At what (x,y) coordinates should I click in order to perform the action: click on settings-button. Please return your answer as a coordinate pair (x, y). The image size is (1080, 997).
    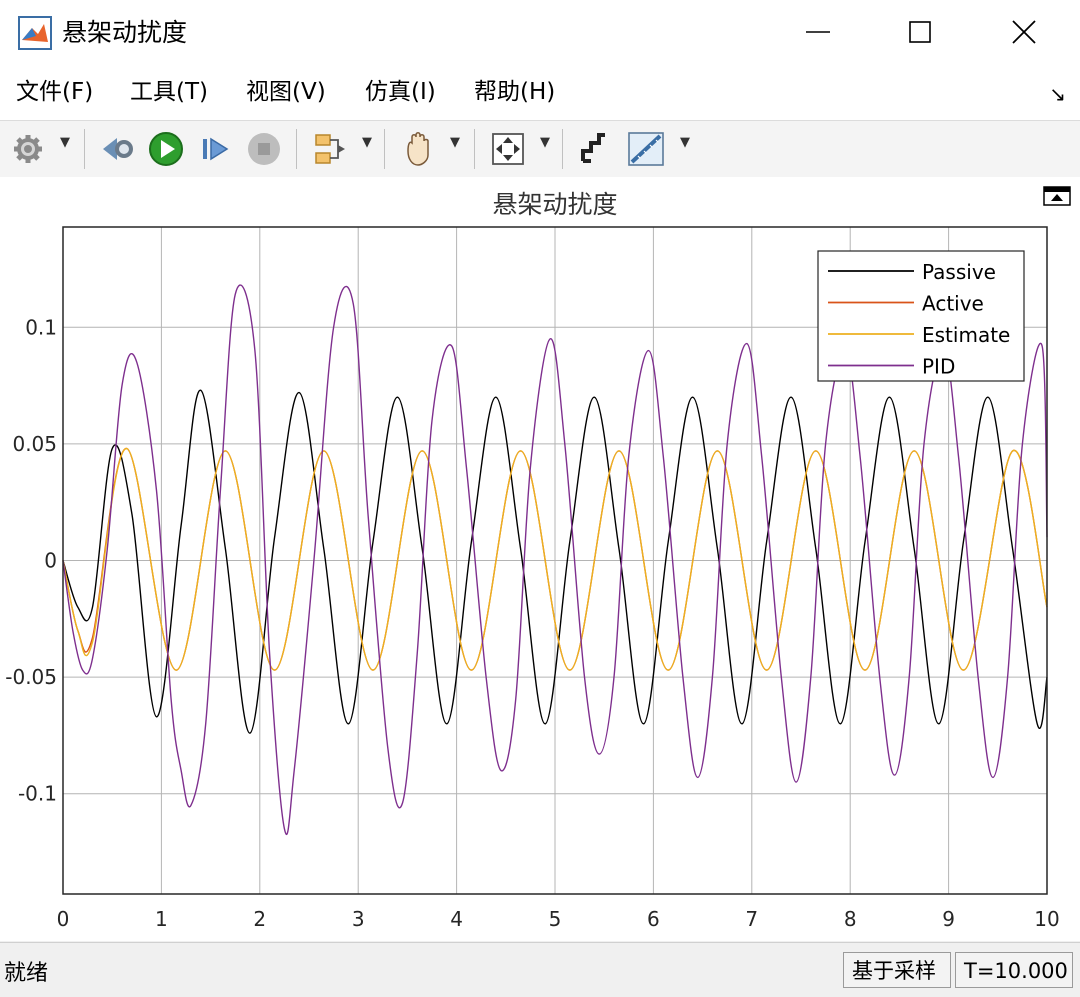
    Looking at the image, I should click on (28, 149).